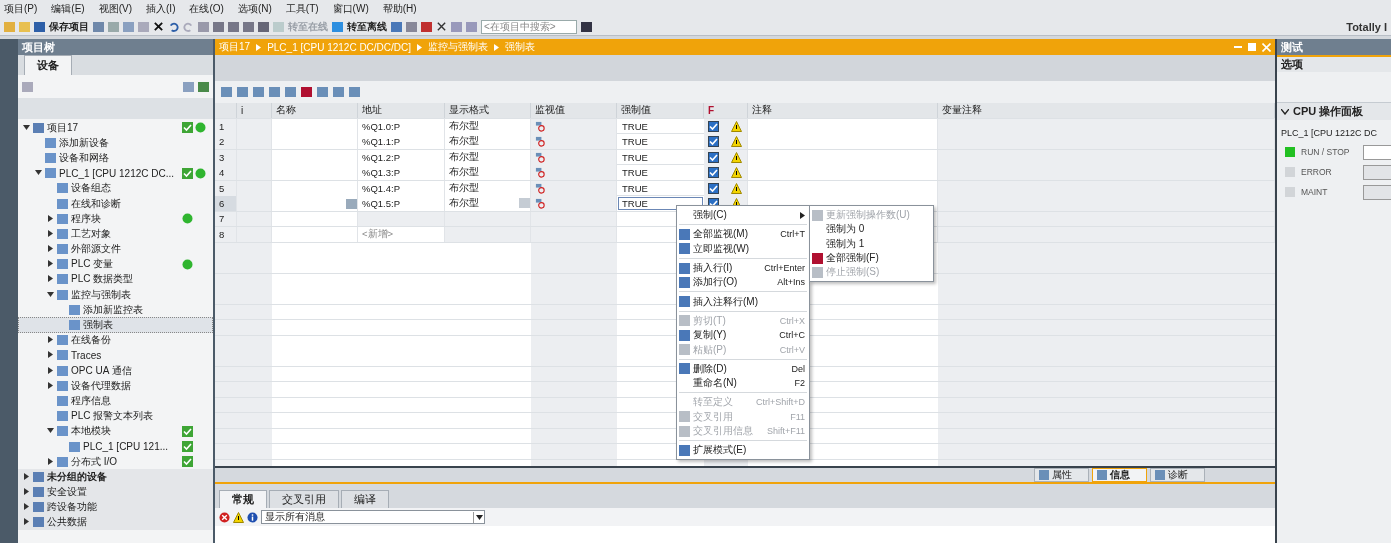 Image resolution: width=1391 pixels, height=543 pixels. I want to click on tree-item: PLC 报警文本列表, so click(115, 416).